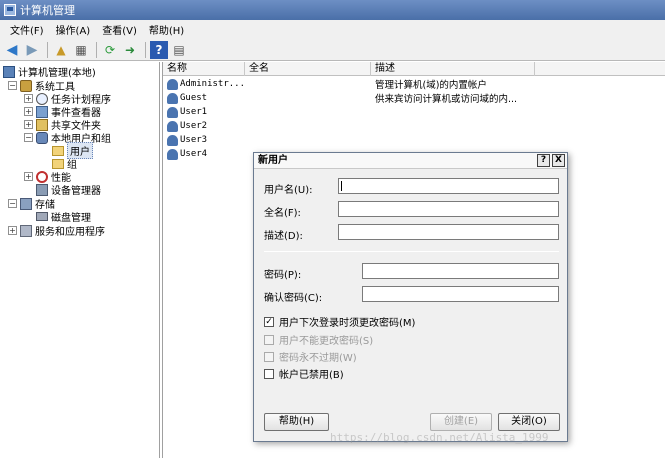 This screenshot has height=458, width=665. Describe the element at coordinates (47, 10) in the screenshot. I see `window-title: 计算机管理` at that location.